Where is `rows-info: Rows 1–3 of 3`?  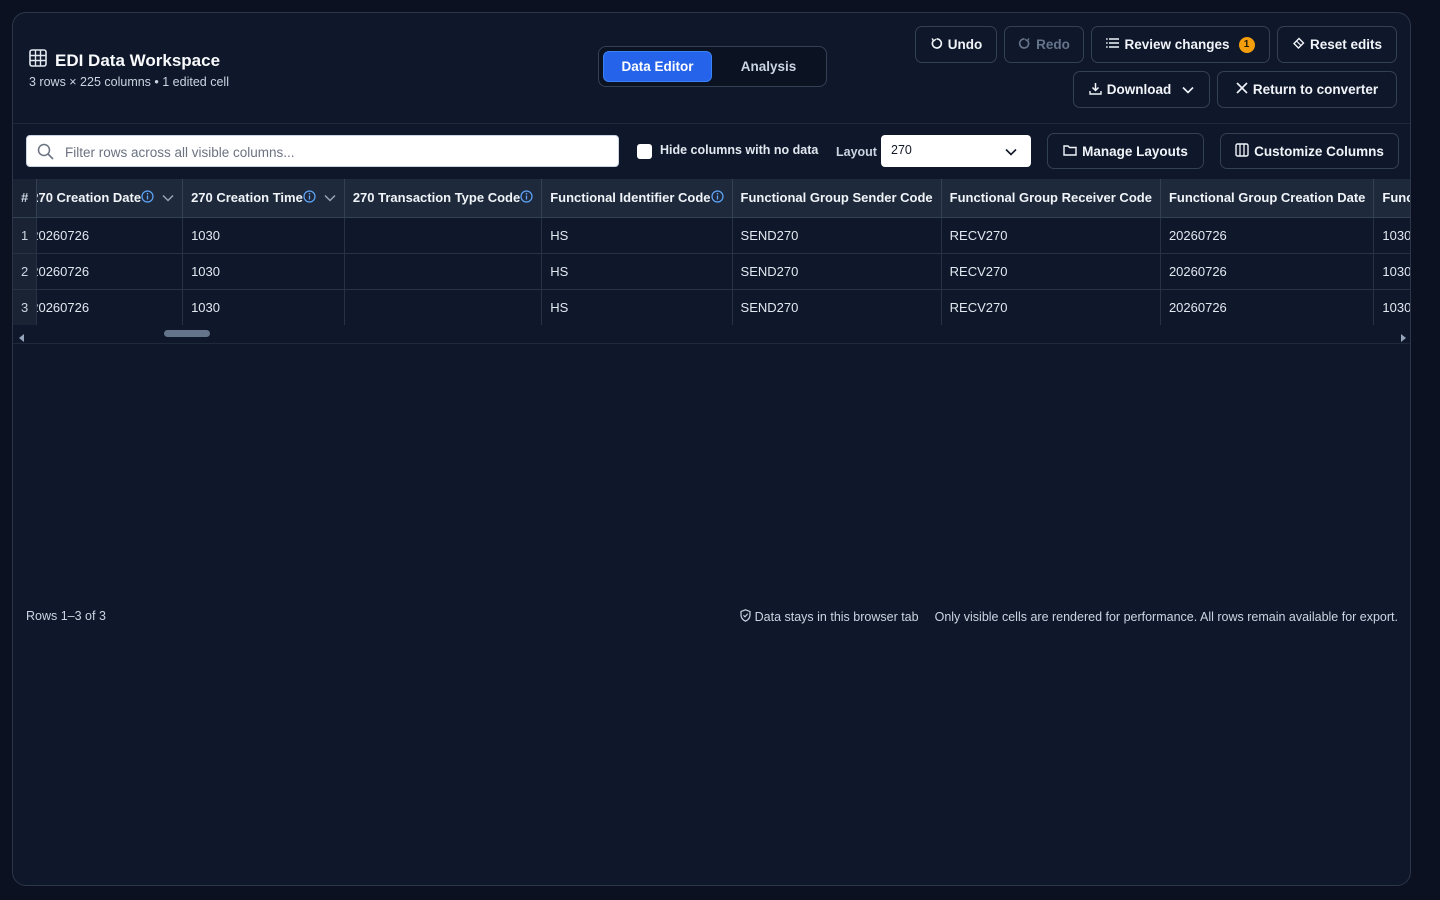
rows-info: Rows 1–3 of 3 is located at coordinates (66, 616).